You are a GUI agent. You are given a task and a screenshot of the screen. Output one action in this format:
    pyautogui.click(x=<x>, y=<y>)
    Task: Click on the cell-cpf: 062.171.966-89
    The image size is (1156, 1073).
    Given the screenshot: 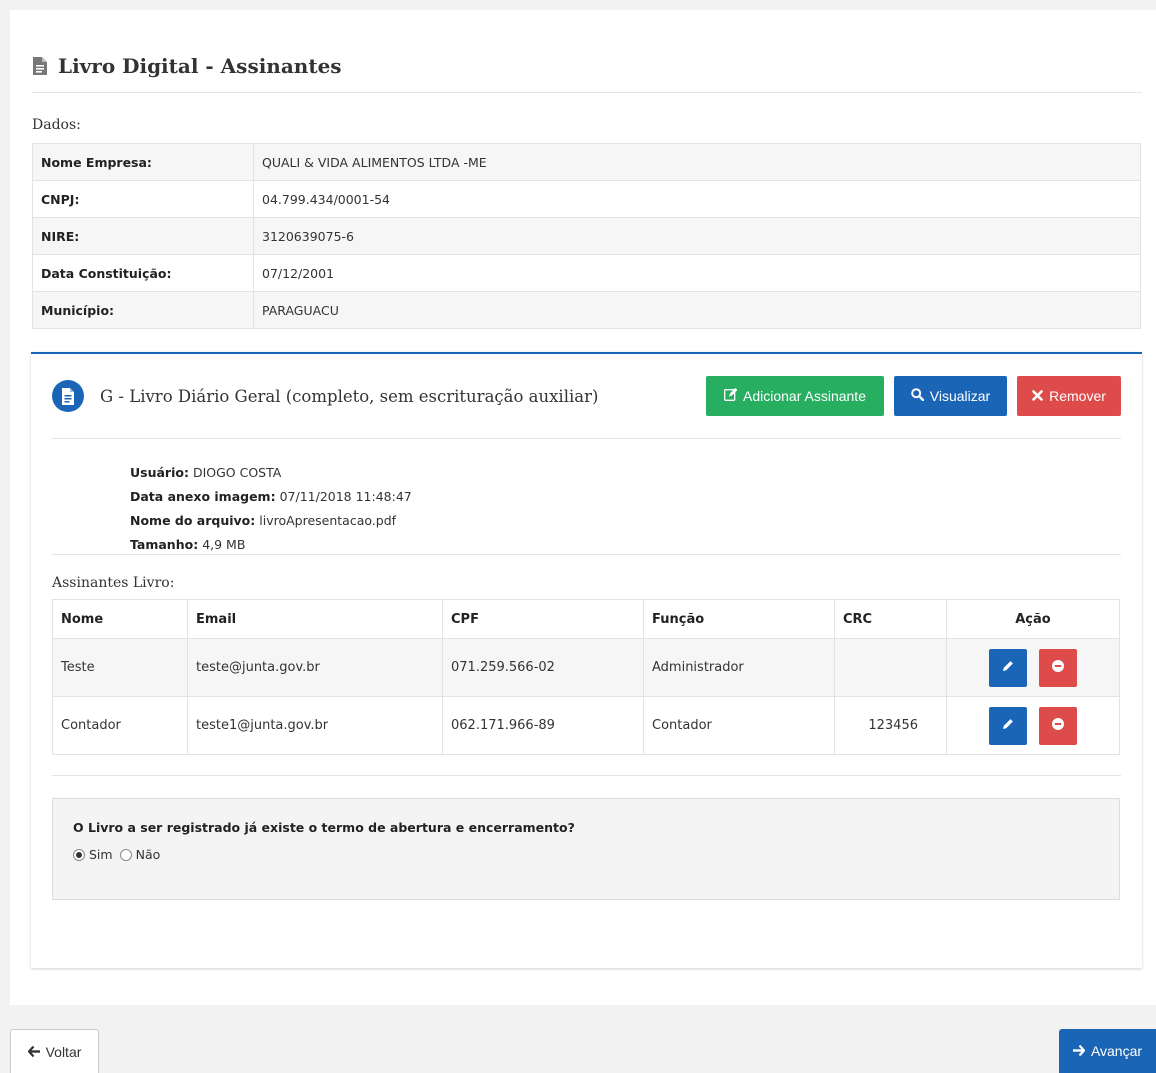 What is the action you would take?
    pyautogui.click(x=543, y=725)
    